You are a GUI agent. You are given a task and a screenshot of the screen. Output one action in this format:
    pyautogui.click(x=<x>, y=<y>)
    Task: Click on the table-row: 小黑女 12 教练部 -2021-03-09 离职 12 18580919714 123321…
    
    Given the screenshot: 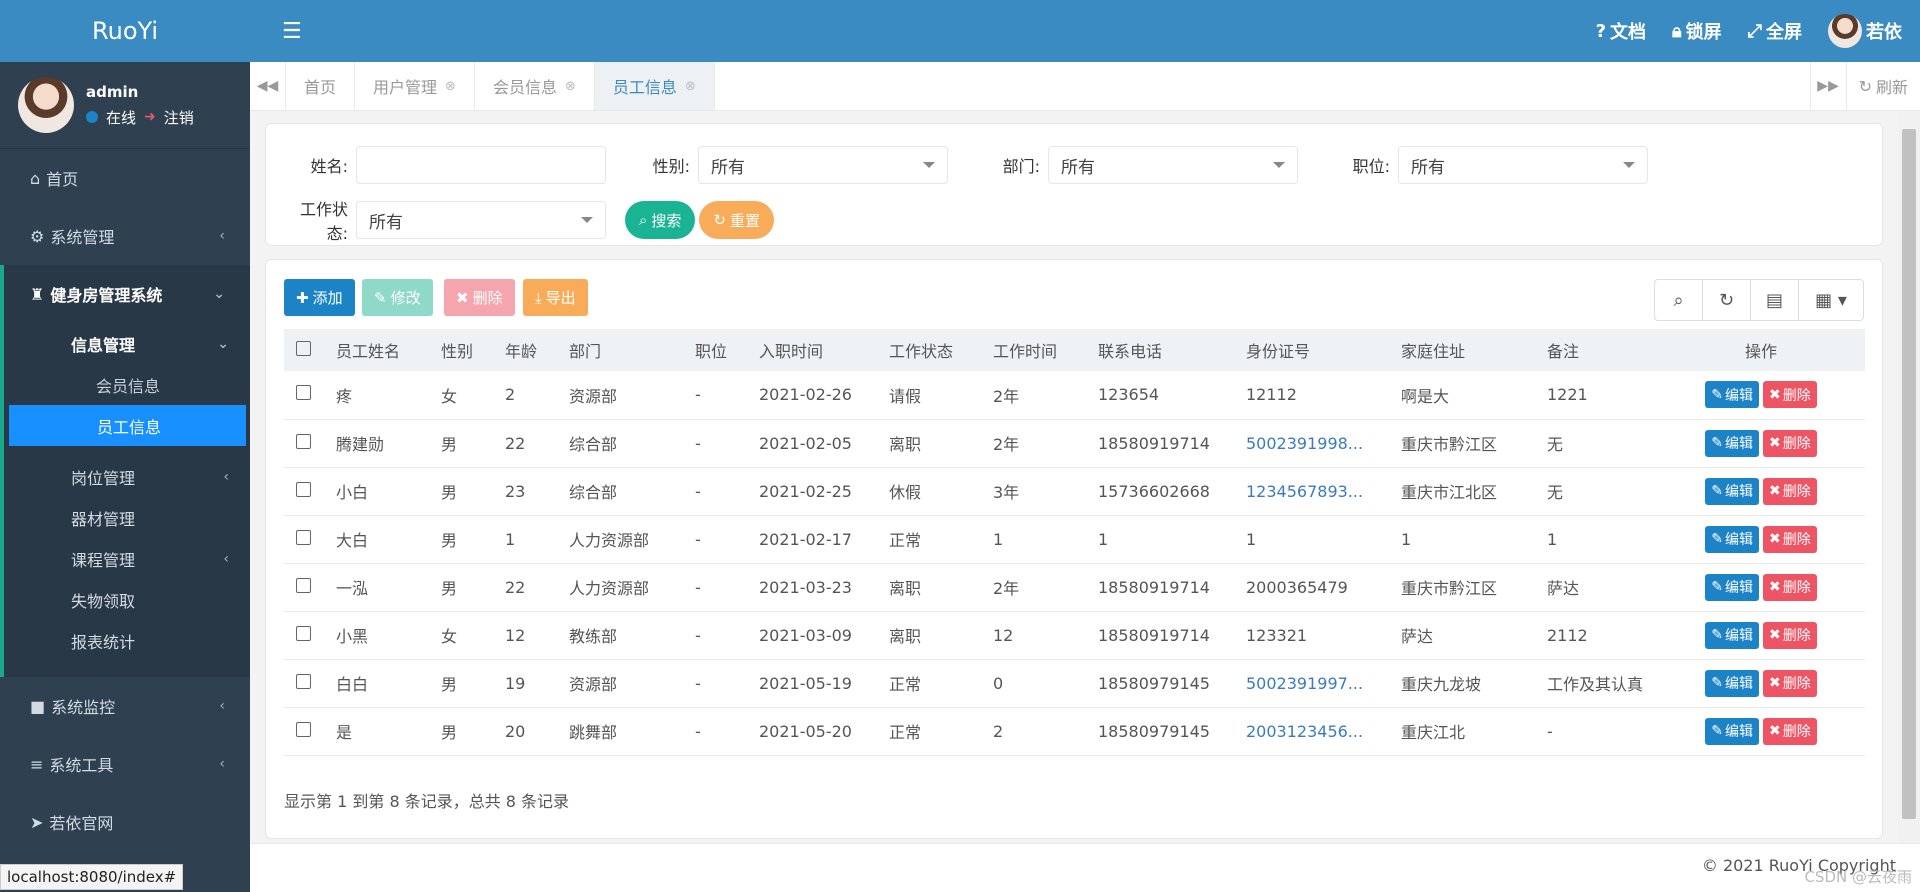 What is the action you would take?
    pyautogui.click(x=1074, y=635)
    